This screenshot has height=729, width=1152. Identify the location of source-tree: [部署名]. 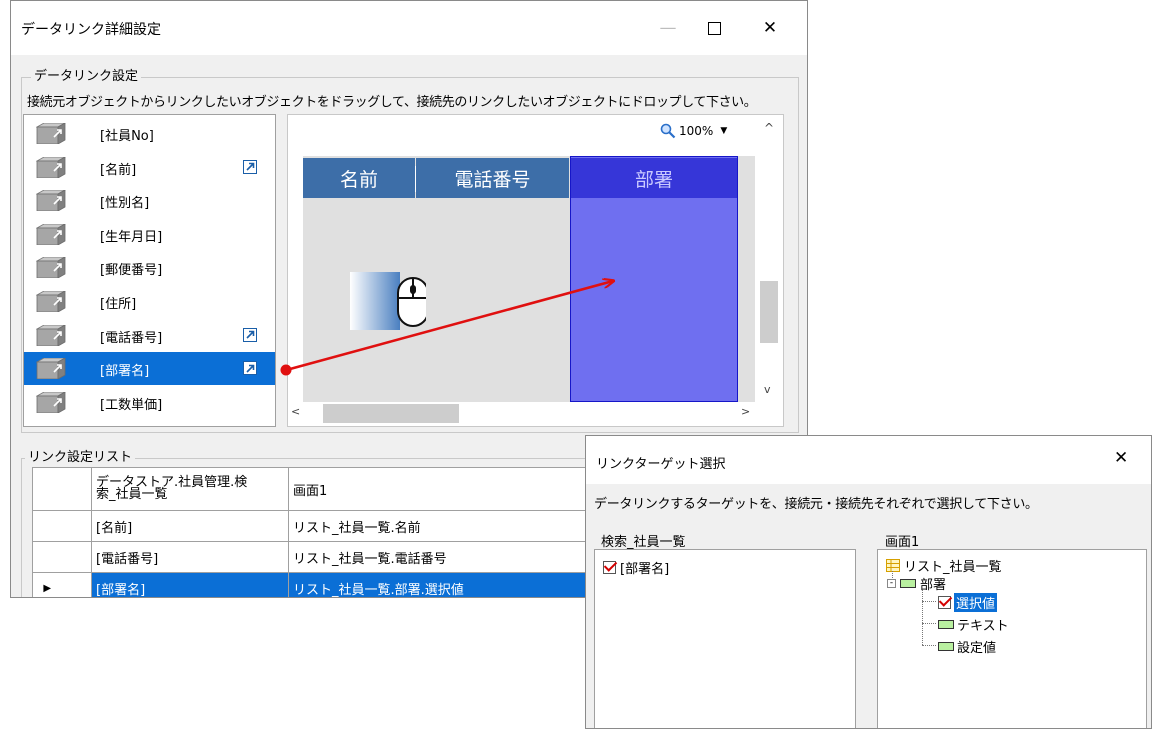
(725, 638).